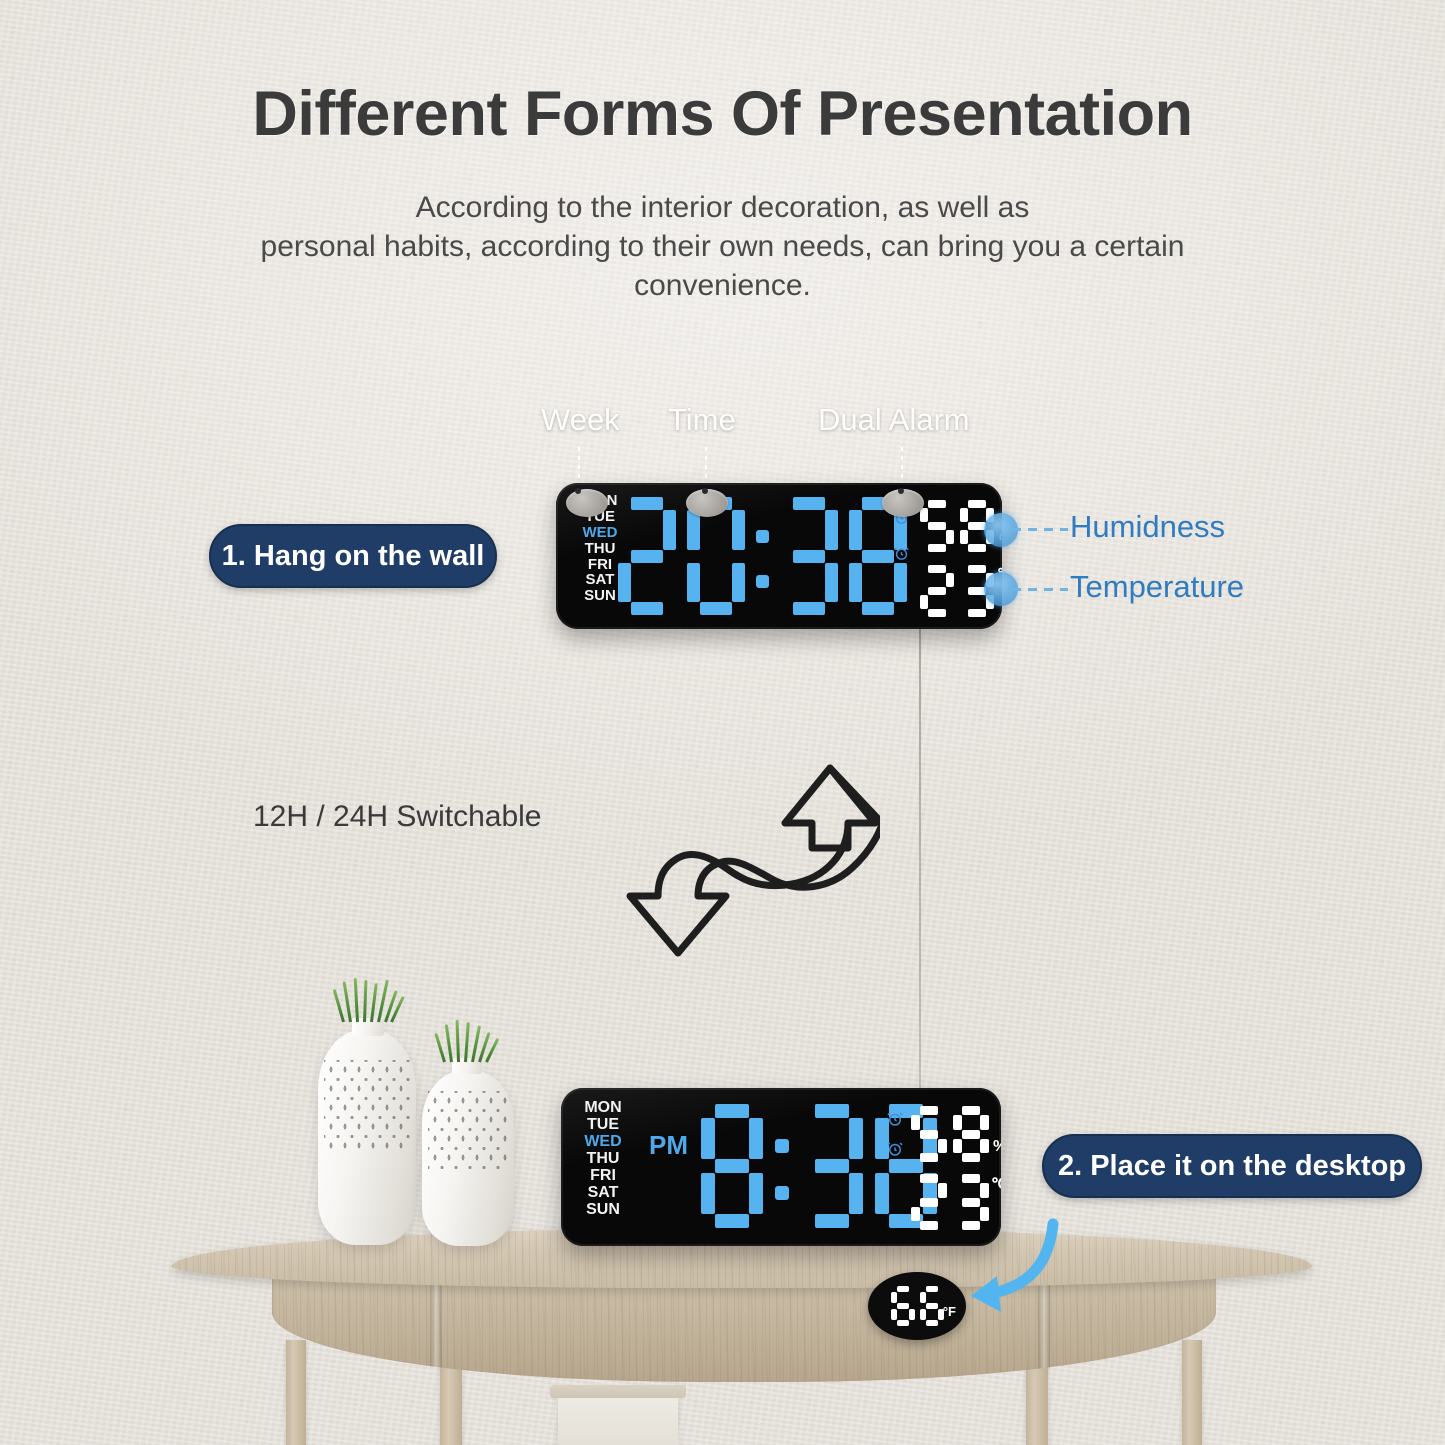 The image size is (1445, 1445). I want to click on tall-vase-perforation, so click(367, 1105).